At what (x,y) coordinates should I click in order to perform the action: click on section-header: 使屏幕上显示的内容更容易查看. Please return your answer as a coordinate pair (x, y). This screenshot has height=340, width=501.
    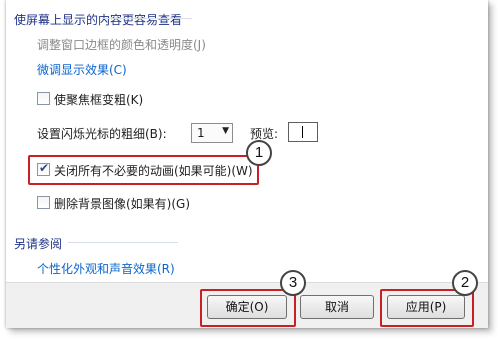
    Looking at the image, I should click on (98, 20).